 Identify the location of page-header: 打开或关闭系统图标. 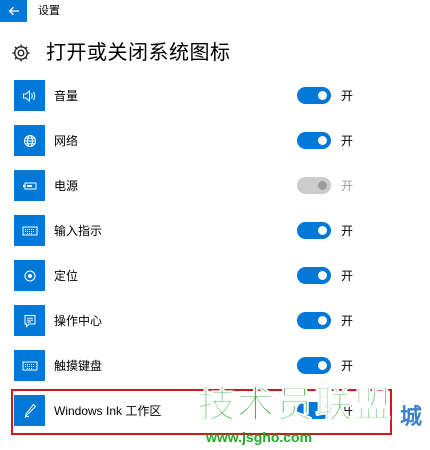
(215, 53).